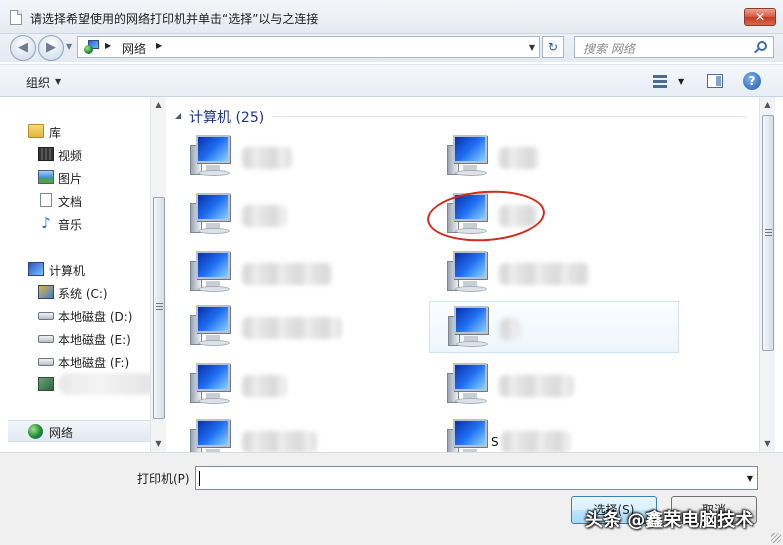  I want to click on view-dropdown-icon: ▼, so click(681, 81).